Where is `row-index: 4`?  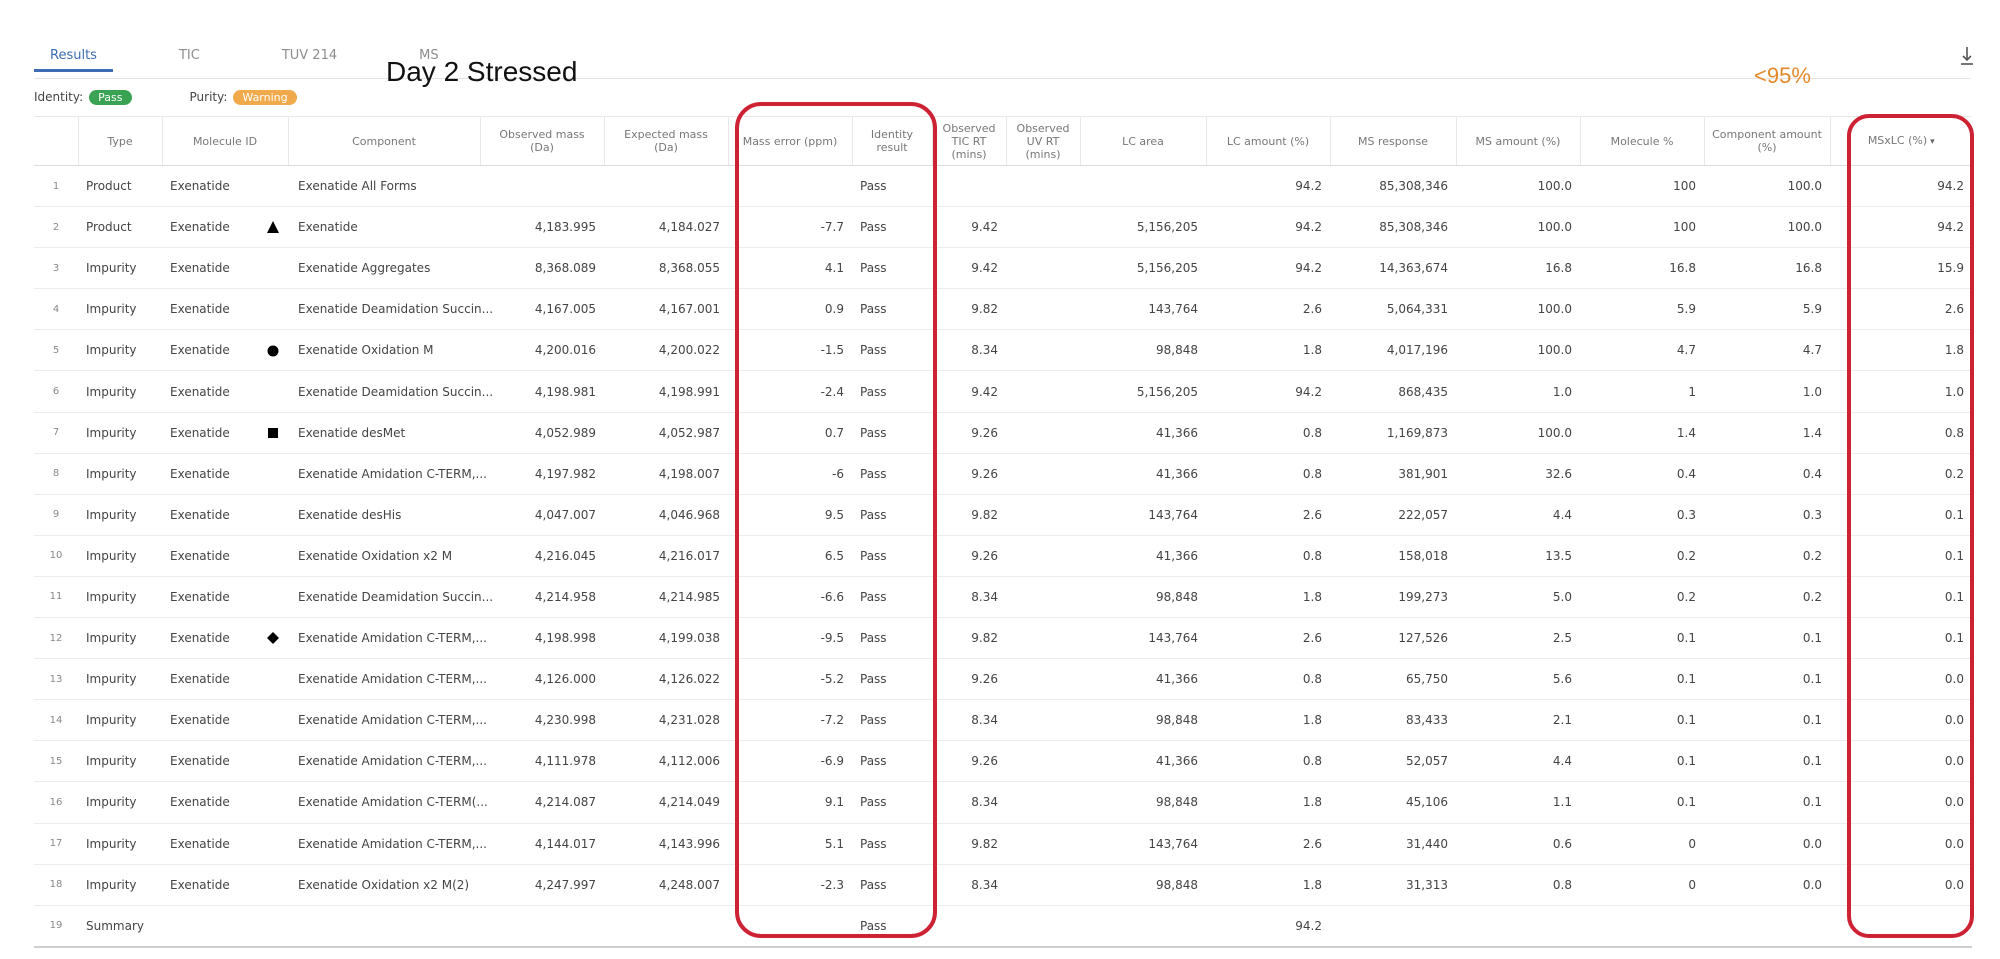 row-index: 4 is located at coordinates (56, 309).